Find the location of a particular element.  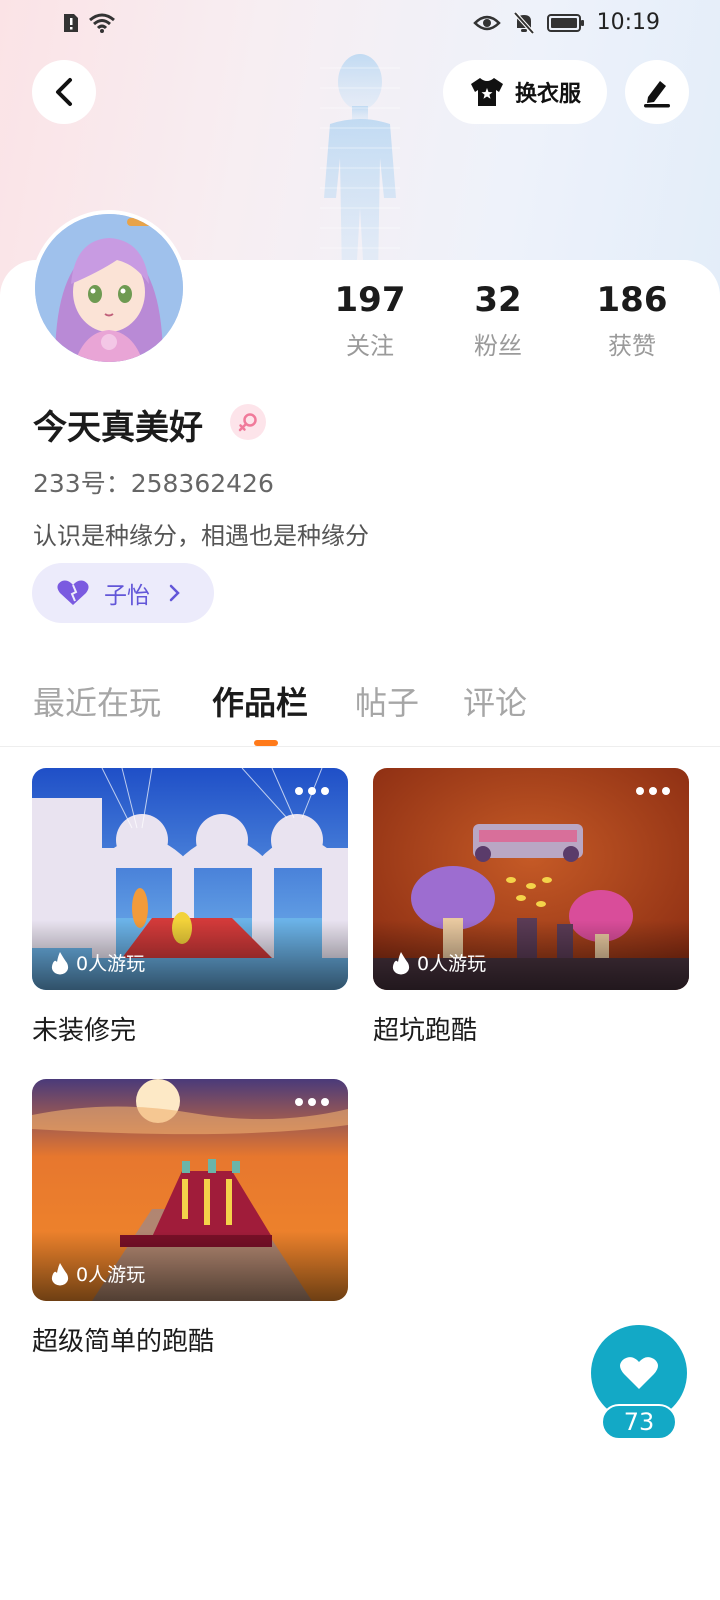

work-title: 超级简单的跑酷 is located at coordinates (123, 1342).